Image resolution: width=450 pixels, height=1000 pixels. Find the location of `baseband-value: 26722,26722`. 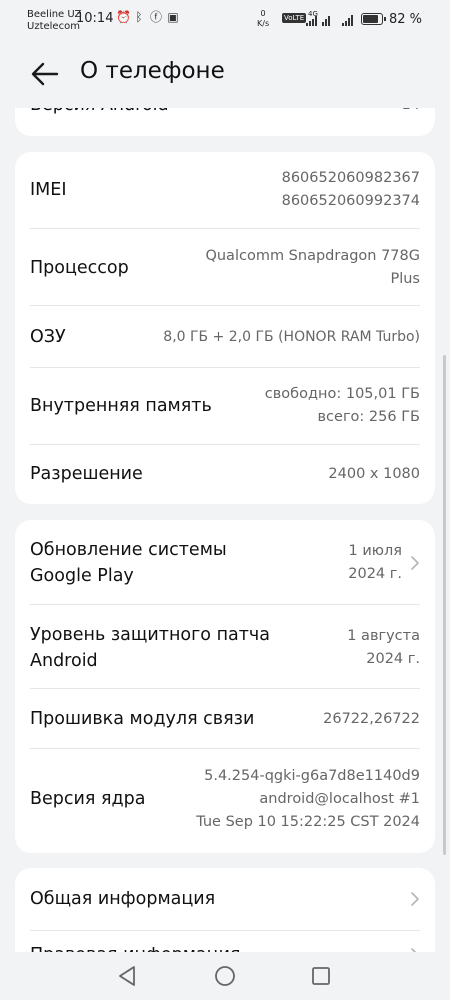

baseband-value: 26722,26722 is located at coordinates (371, 718).